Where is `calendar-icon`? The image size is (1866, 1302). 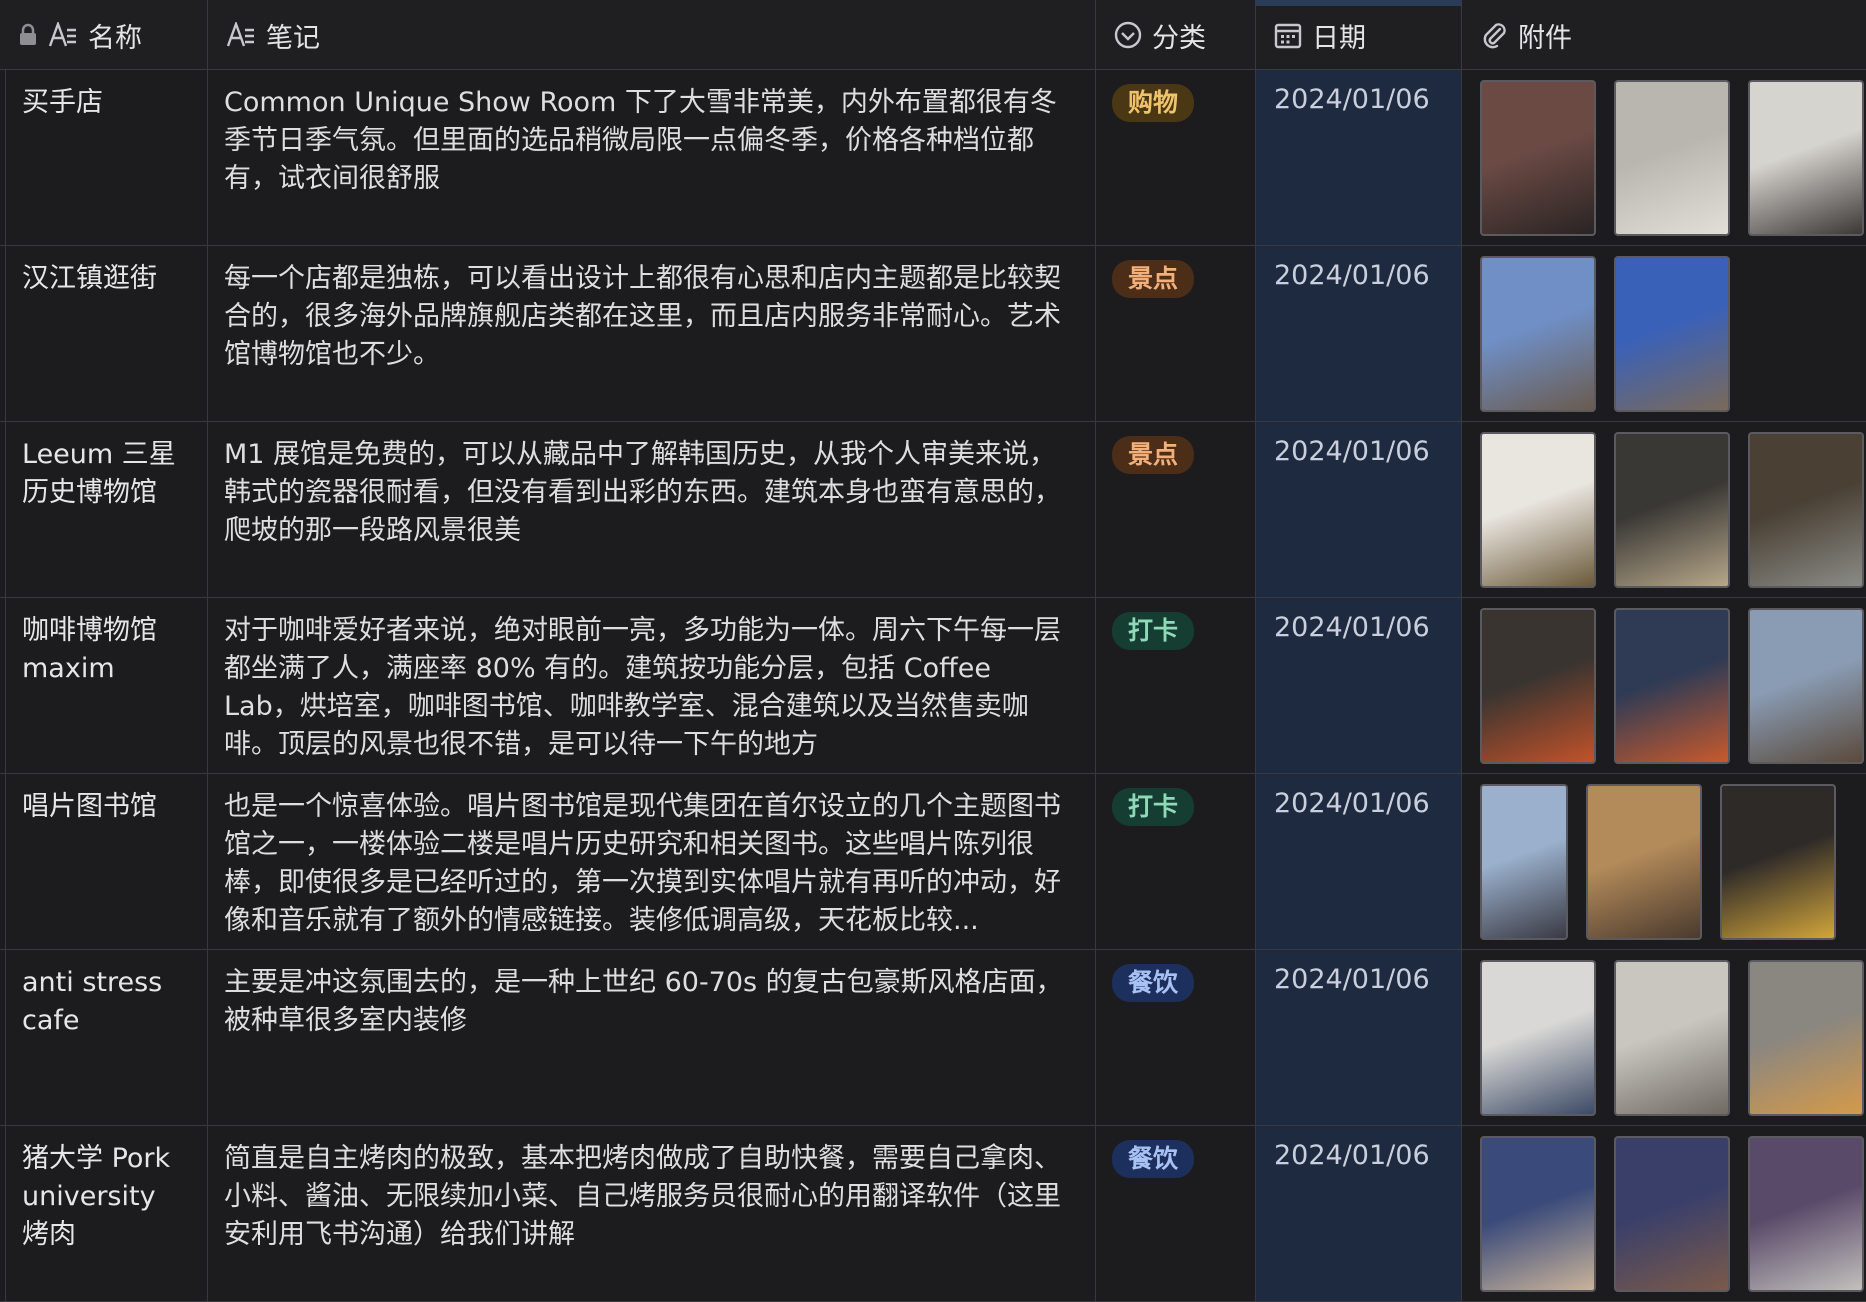 calendar-icon is located at coordinates (1288, 35).